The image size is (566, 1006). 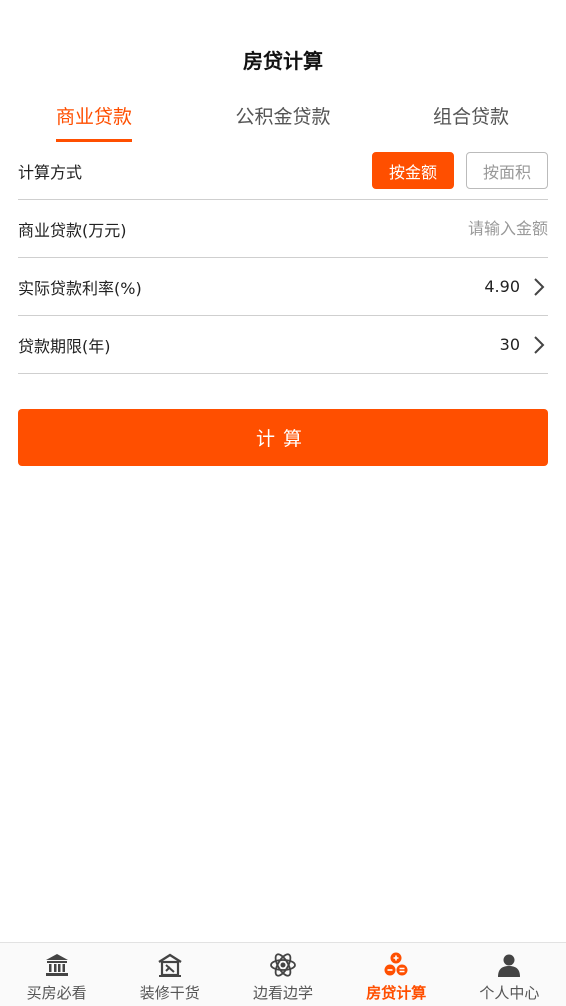 I want to click on nav-item-buying-guide: 买房必看, so click(x=56, y=974).